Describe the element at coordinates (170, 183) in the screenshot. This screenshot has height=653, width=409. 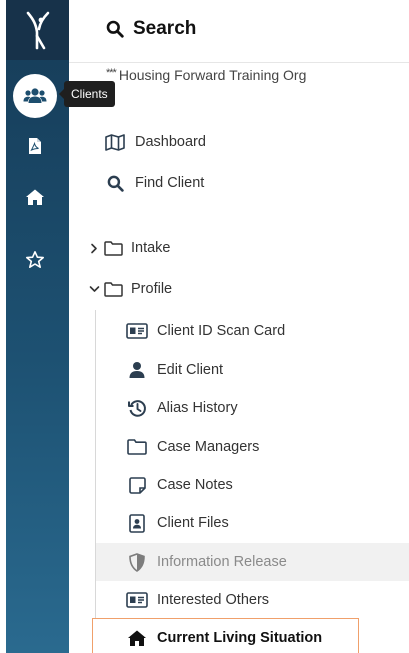
I see `nav-find-client-label: Find Client` at that location.